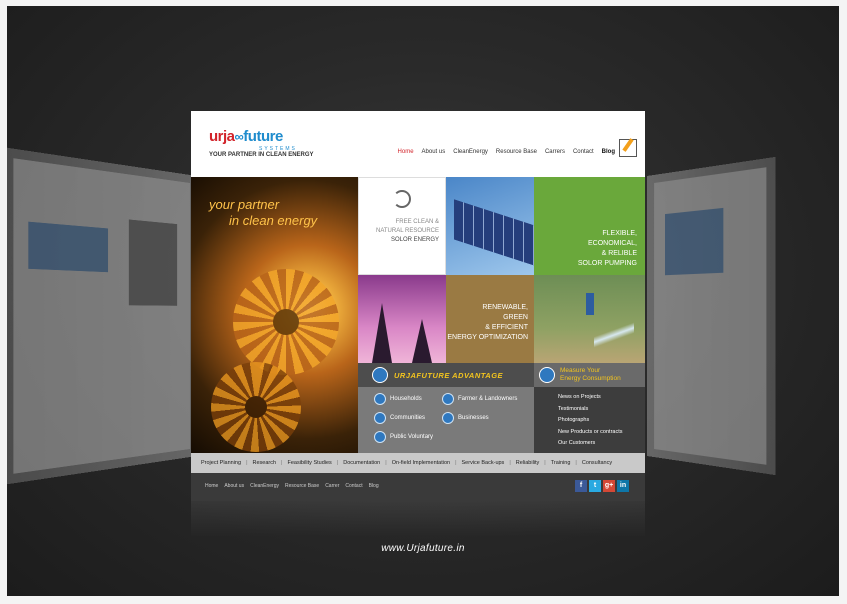  Describe the element at coordinates (102, 316) in the screenshot. I see `left-preview-panel` at that location.